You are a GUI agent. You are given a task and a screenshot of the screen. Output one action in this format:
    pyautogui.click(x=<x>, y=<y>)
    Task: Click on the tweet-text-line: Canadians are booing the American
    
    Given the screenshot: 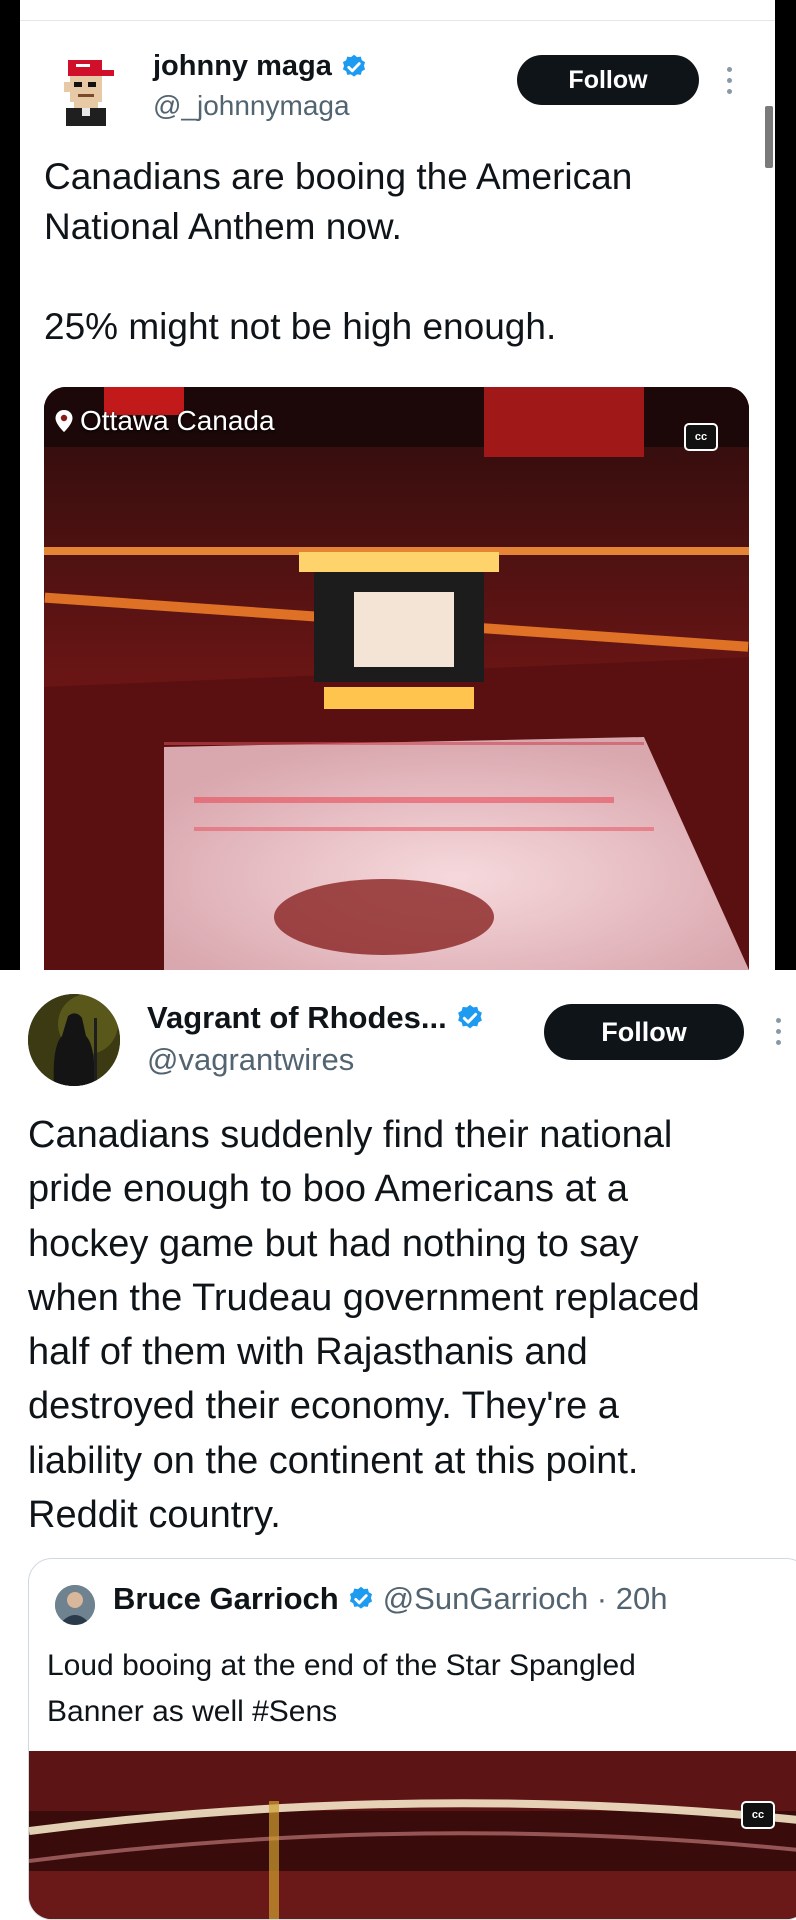 What is the action you would take?
    pyautogui.click(x=338, y=176)
    